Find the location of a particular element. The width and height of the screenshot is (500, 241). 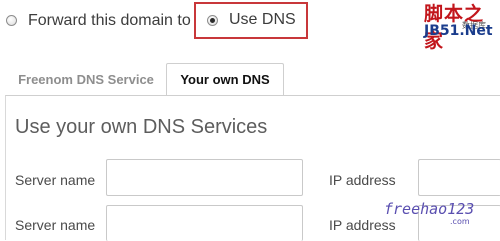

panel-heading: Use your own DNS Services is located at coordinates (141, 127).